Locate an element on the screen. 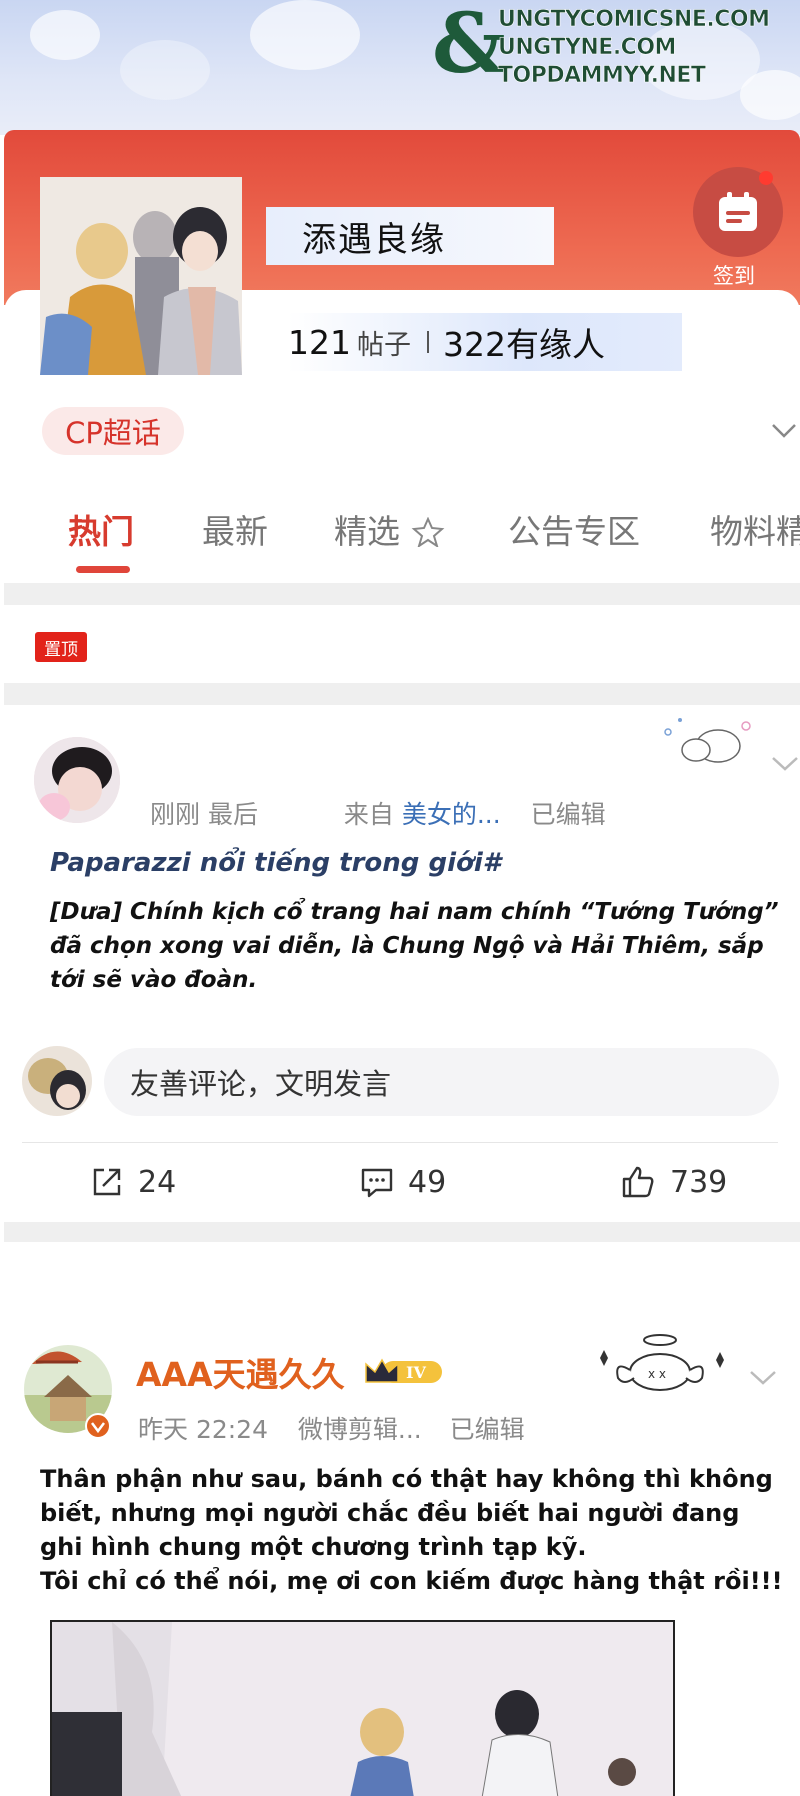 Image resolution: width=800 pixels, height=1796 pixels. author-name: AAA天遇久久 is located at coordinates (240, 1372).